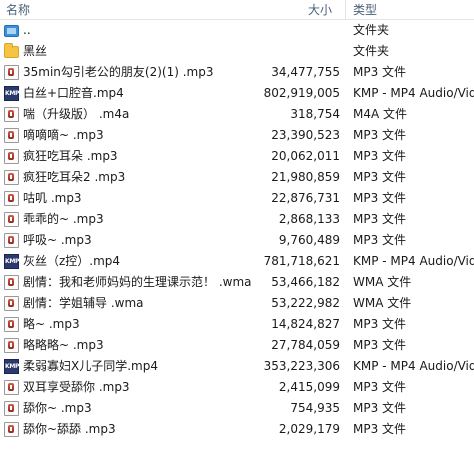  Describe the element at coordinates (305, 345) in the screenshot. I see `file-size: 27,784,059` at that location.